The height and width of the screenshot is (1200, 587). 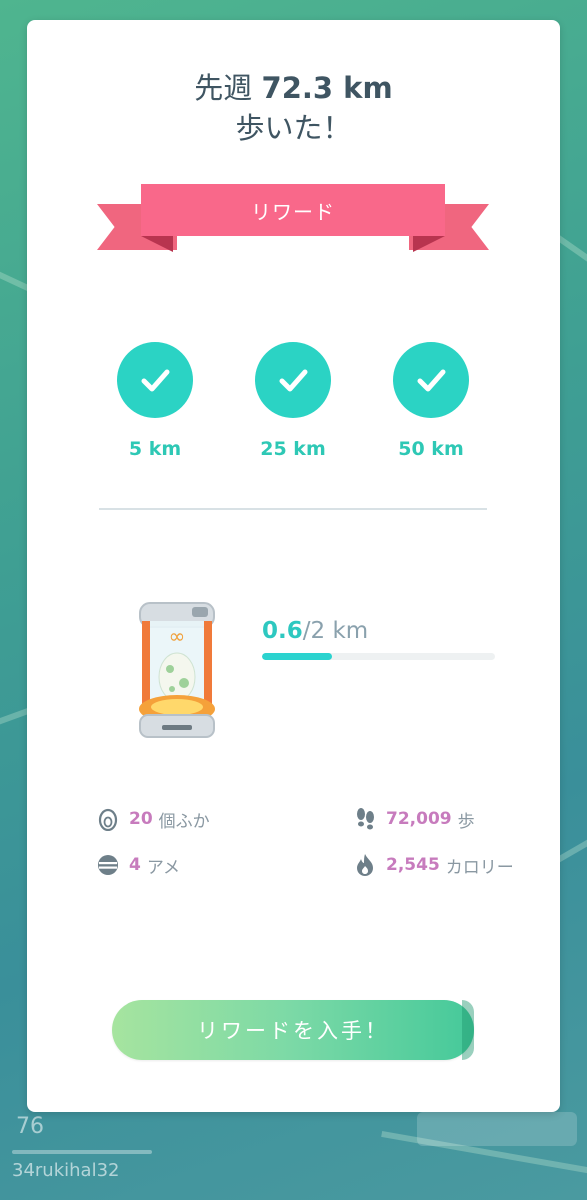 What do you see at coordinates (365, 819) in the screenshot?
I see `footsteps-icon` at bounding box center [365, 819].